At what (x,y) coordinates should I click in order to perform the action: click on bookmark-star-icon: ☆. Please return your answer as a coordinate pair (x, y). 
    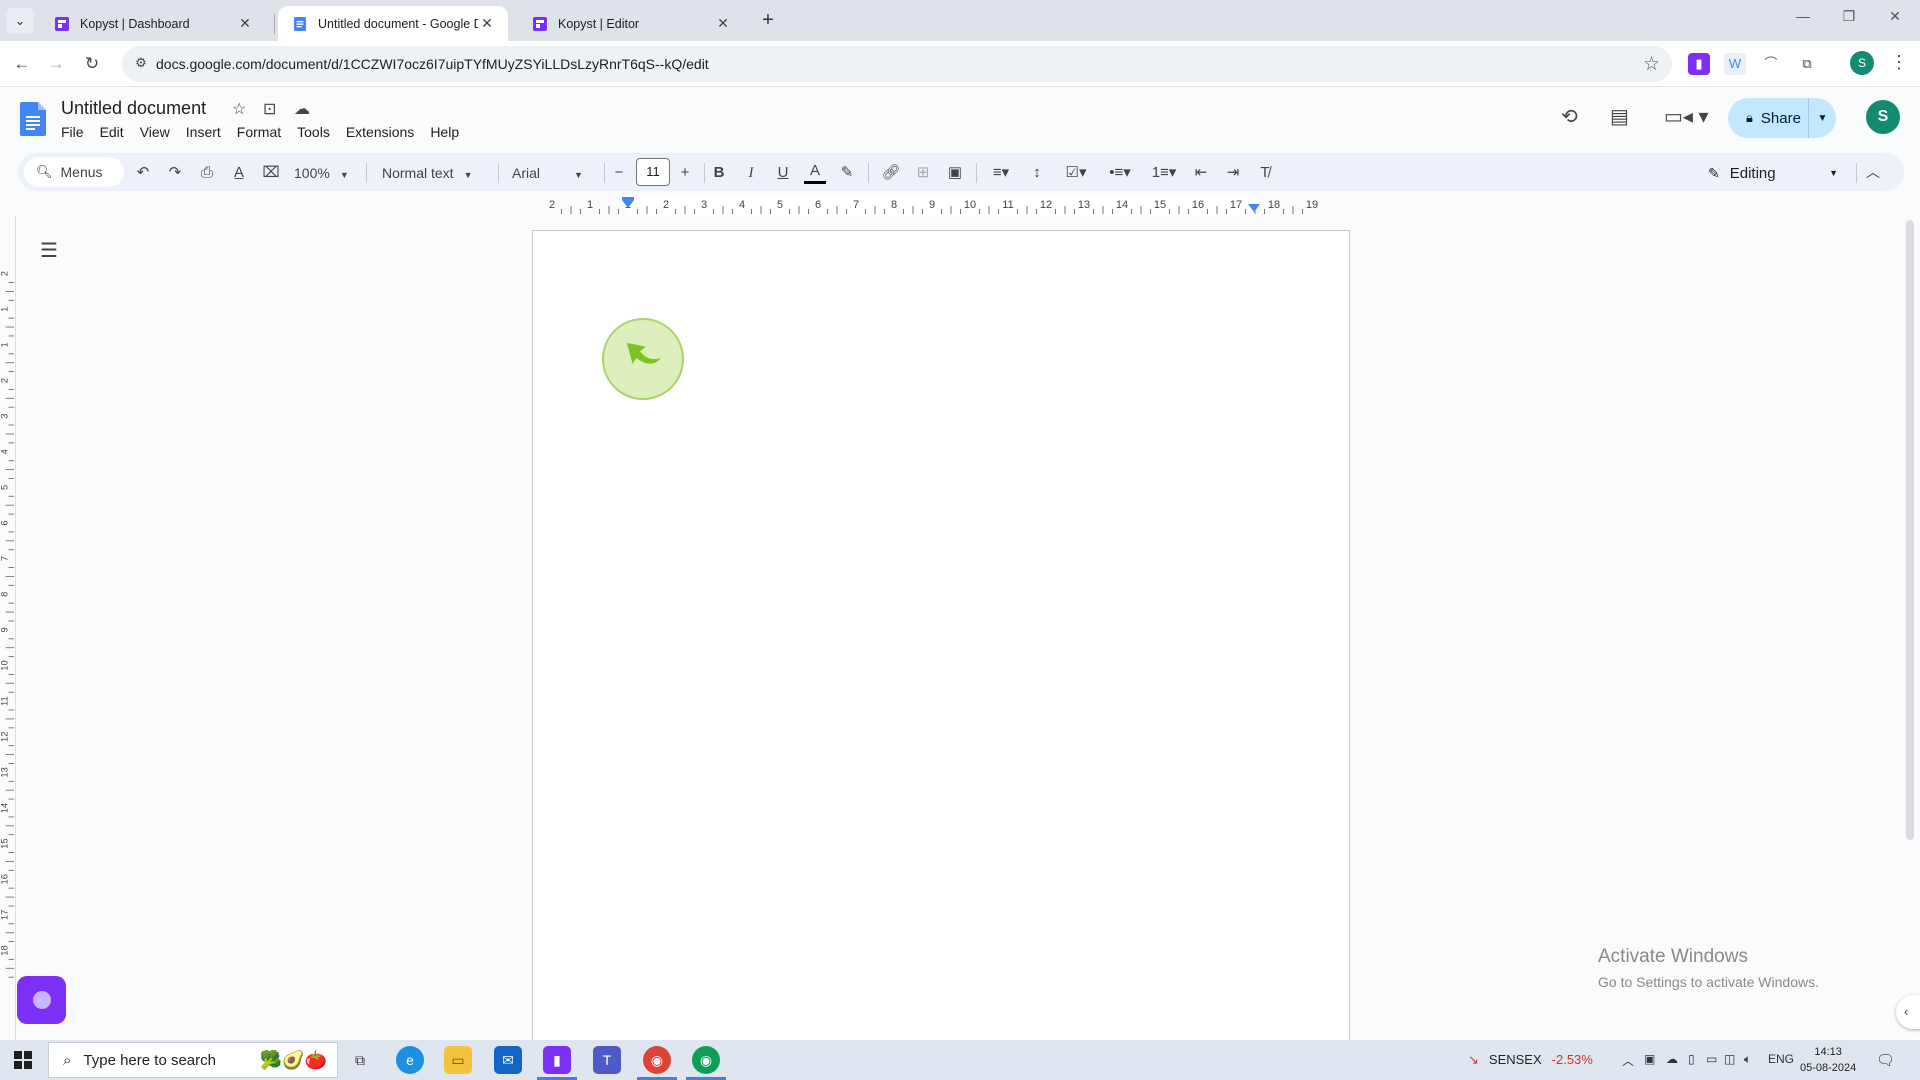
    Looking at the image, I should click on (1651, 64).